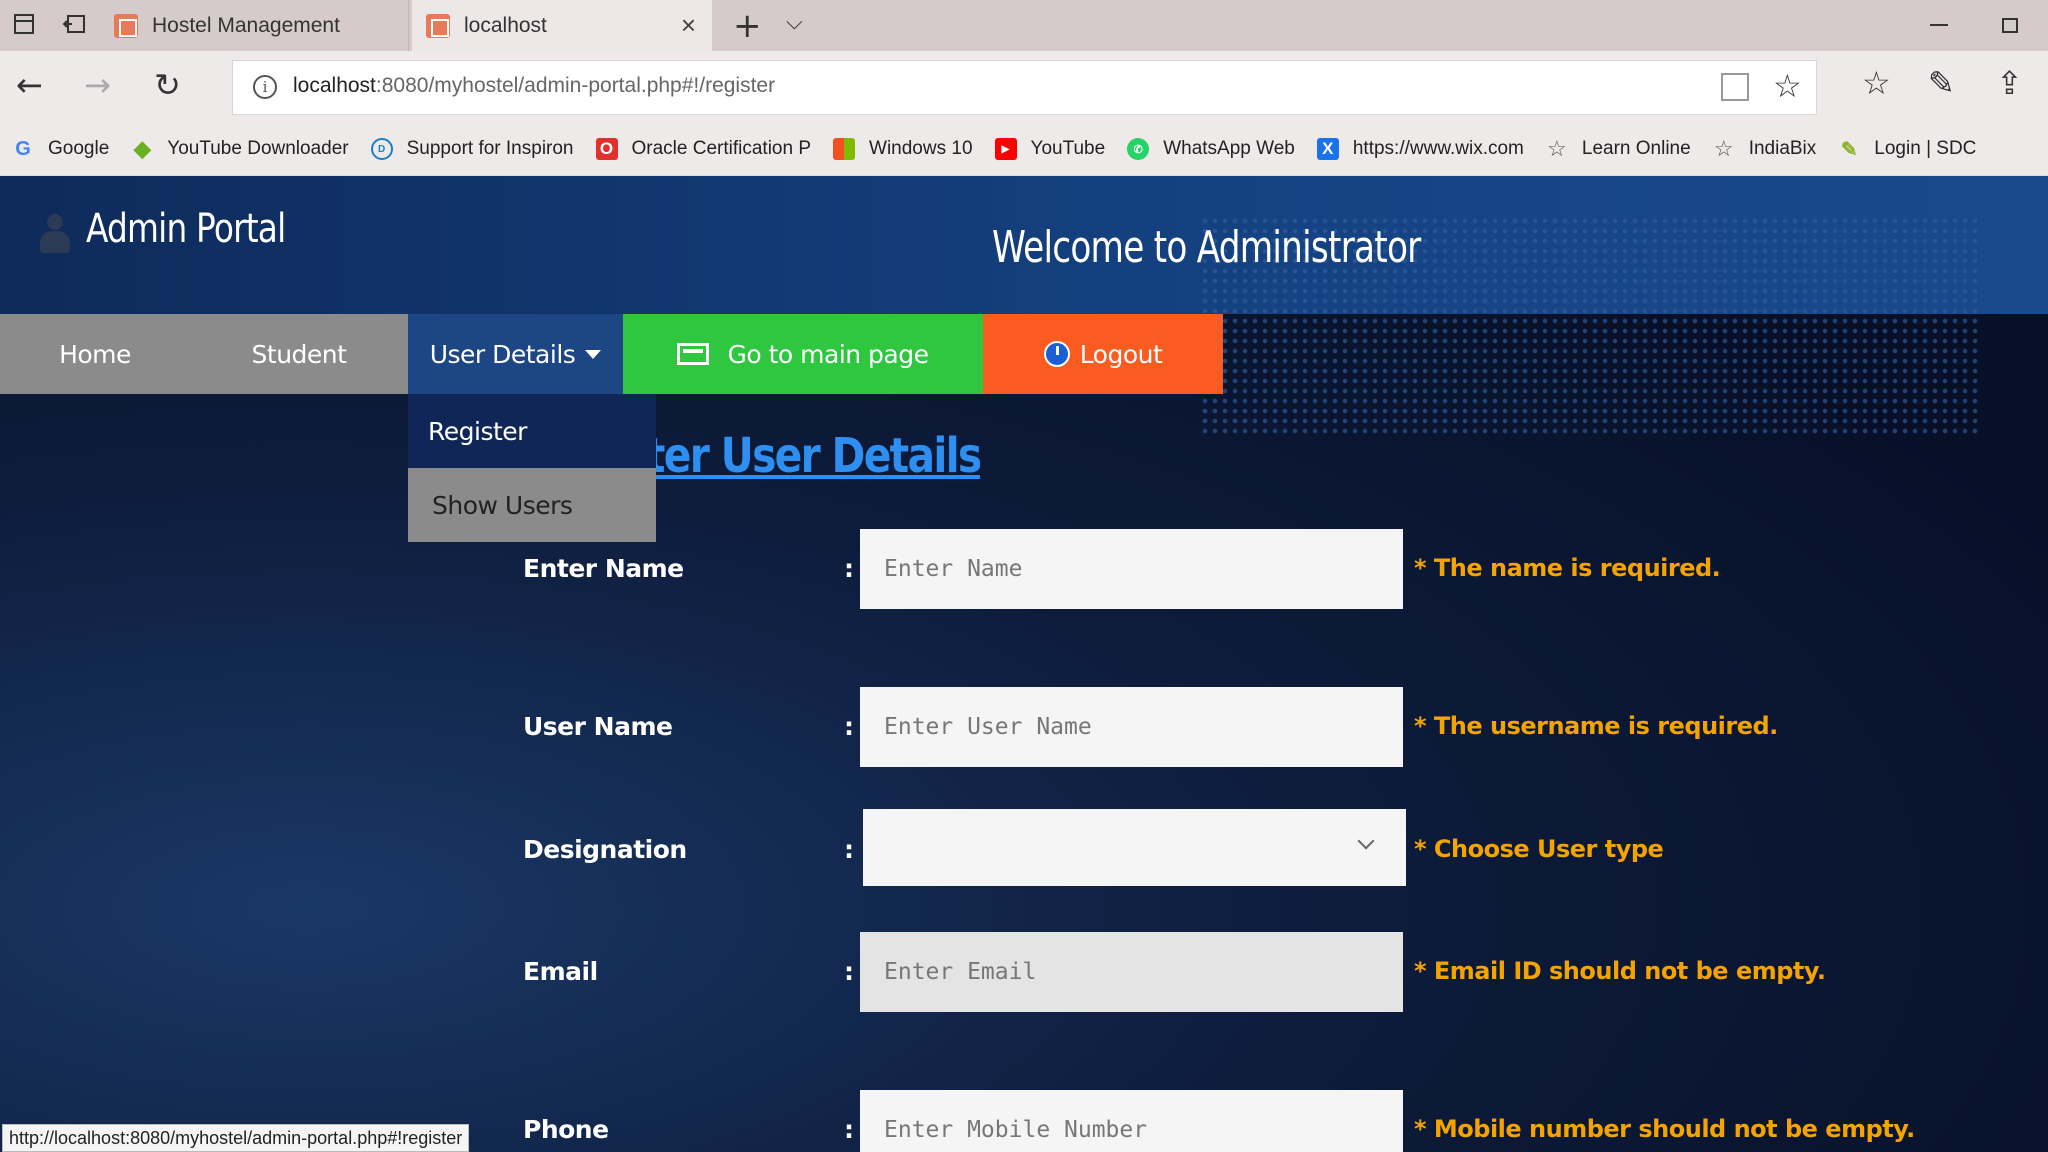 The image size is (2048, 1152). What do you see at coordinates (1849, 149) in the screenshot?
I see `sdc-icon: ✎` at bounding box center [1849, 149].